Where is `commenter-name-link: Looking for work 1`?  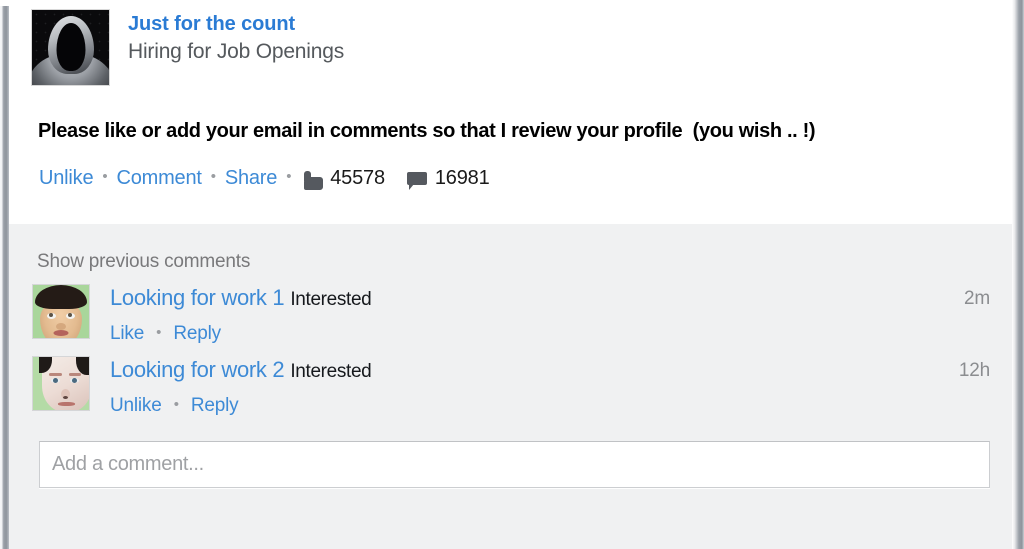 commenter-name-link: Looking for work 1 is located at coordinates (197, 297).